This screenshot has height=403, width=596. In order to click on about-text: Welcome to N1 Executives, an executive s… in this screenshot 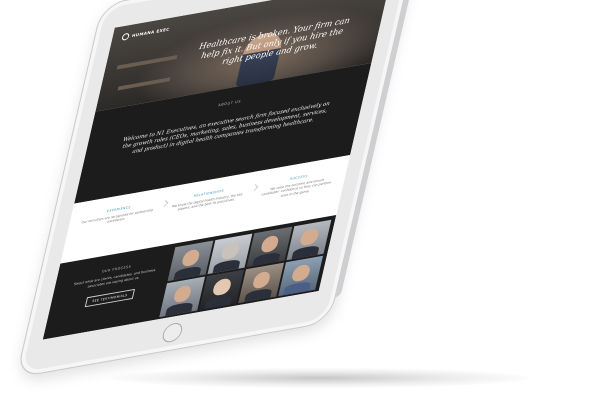, I will do `click(226, 128)`.